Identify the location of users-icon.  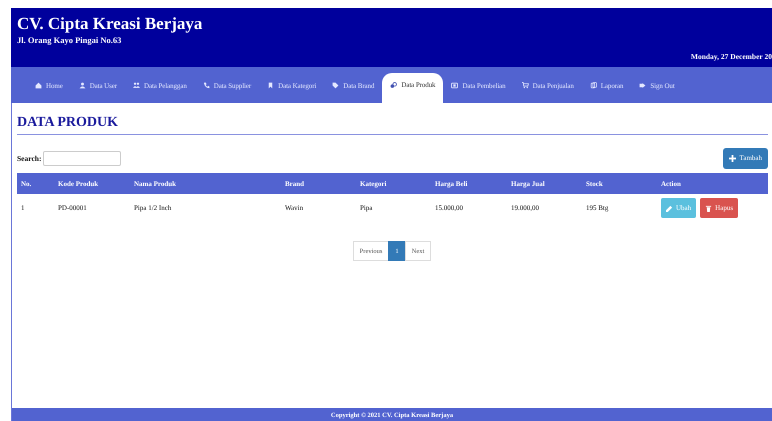
(136, 85).